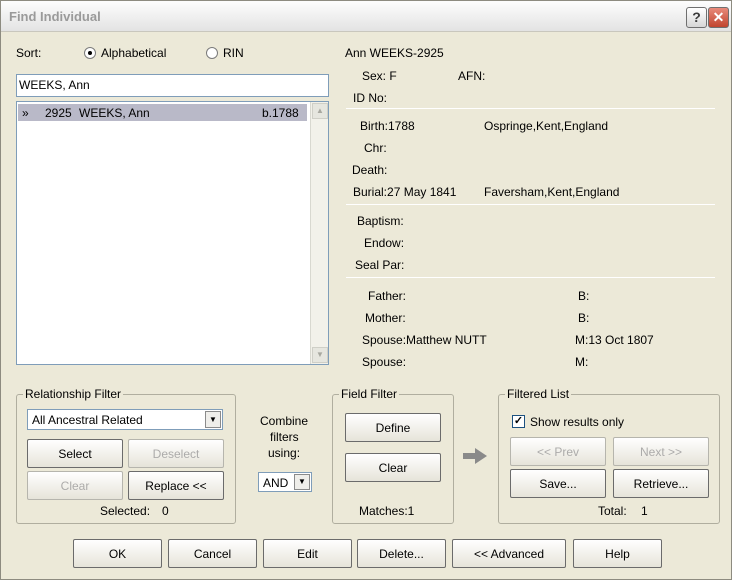 The height and width of the screenshot is (580, 732). I want to click on selected-count: 0, so click(165, 511).